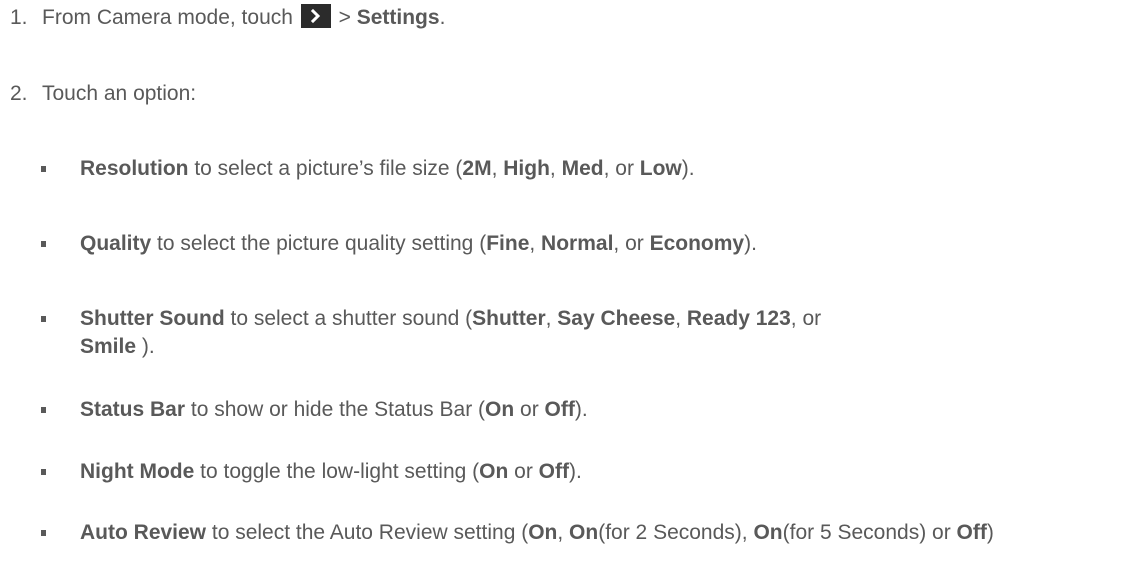 The height and width of the screenshot is (575, 1136). Describe the element at coordinates (167, 17) in the screenshot. I see `step-text: From Camera mode, touch` at that location.